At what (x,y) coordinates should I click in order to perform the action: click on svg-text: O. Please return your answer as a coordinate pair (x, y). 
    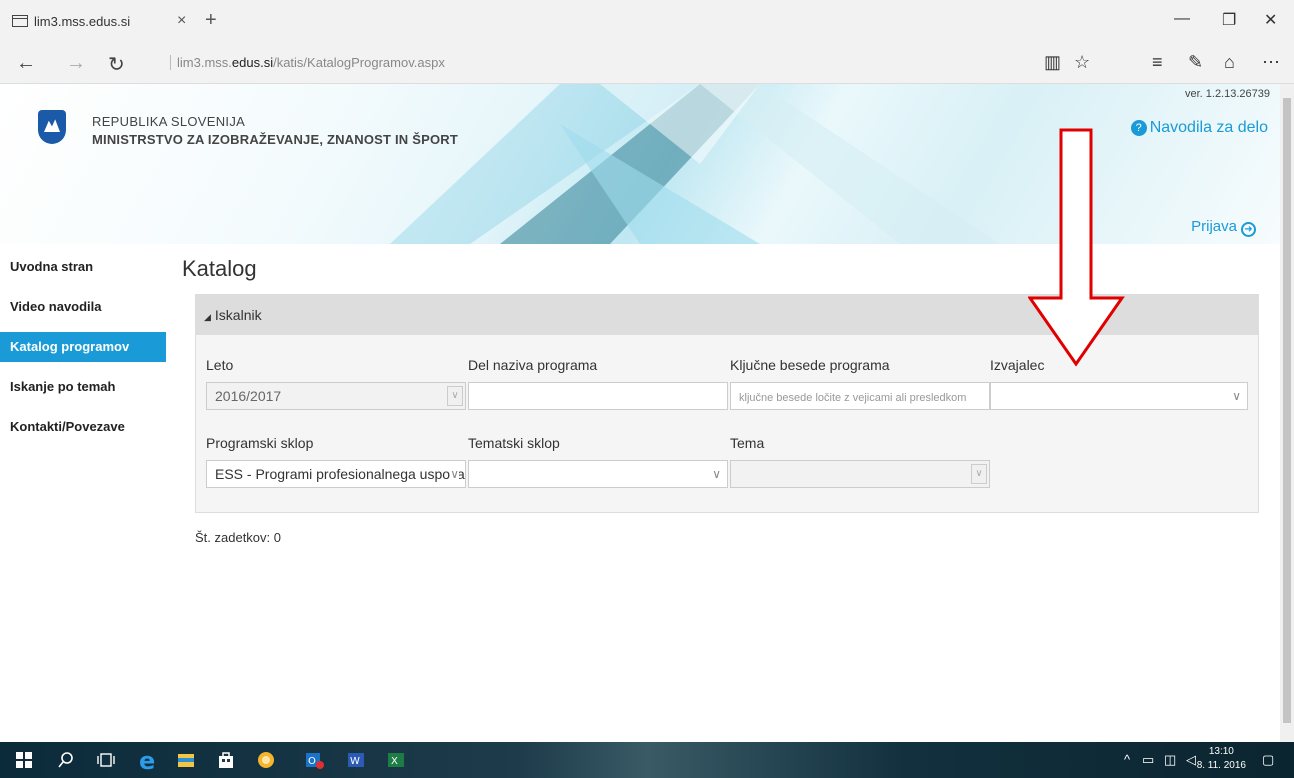
    Looking at the image, I should click on (312, 761).